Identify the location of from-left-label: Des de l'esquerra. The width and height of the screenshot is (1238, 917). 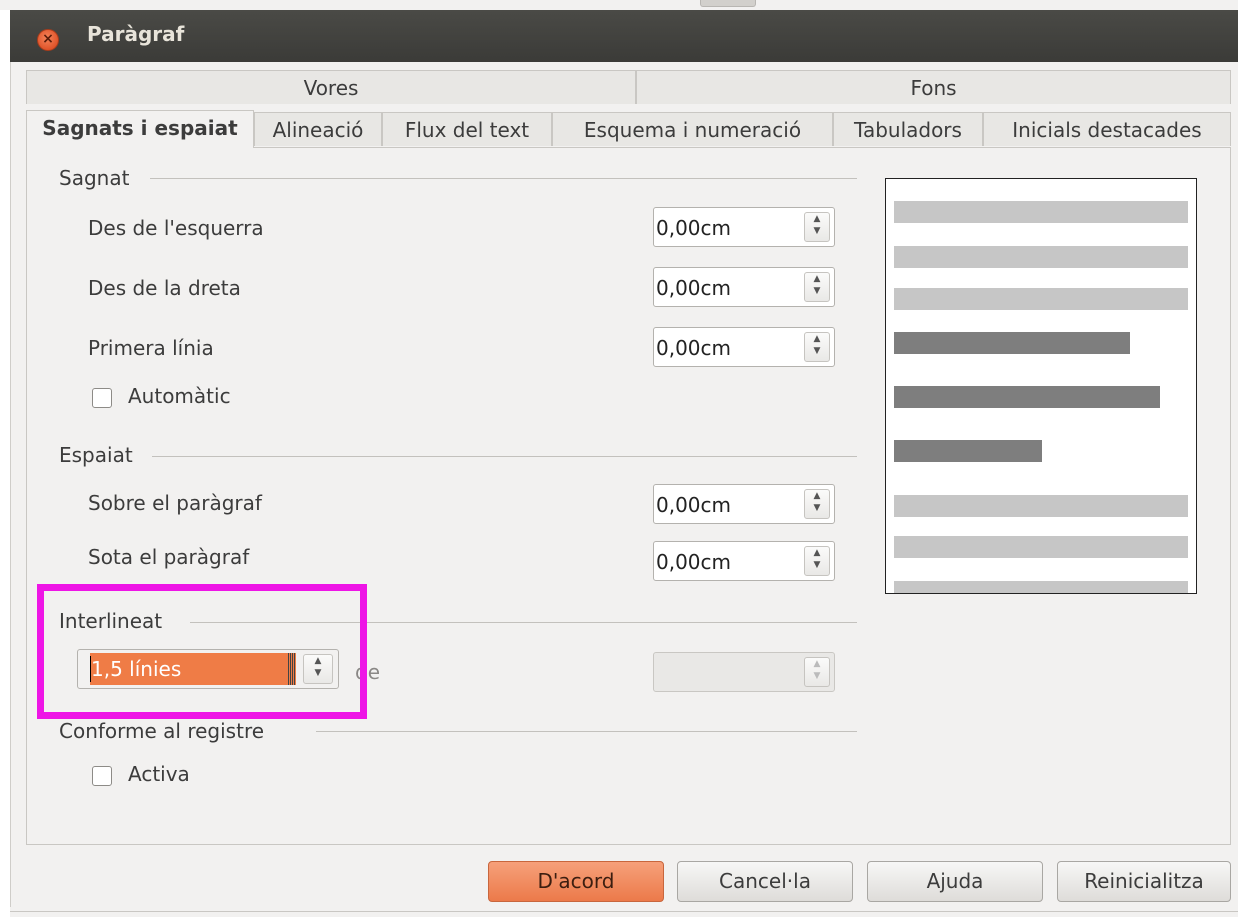
(176, 228).